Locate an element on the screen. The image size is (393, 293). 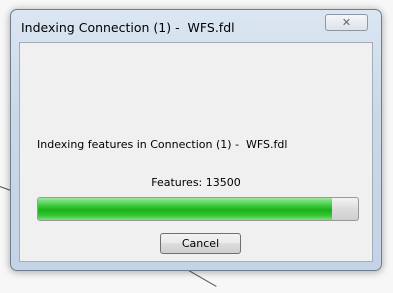
close-button: ✕ is located at coordinates (346, 22).